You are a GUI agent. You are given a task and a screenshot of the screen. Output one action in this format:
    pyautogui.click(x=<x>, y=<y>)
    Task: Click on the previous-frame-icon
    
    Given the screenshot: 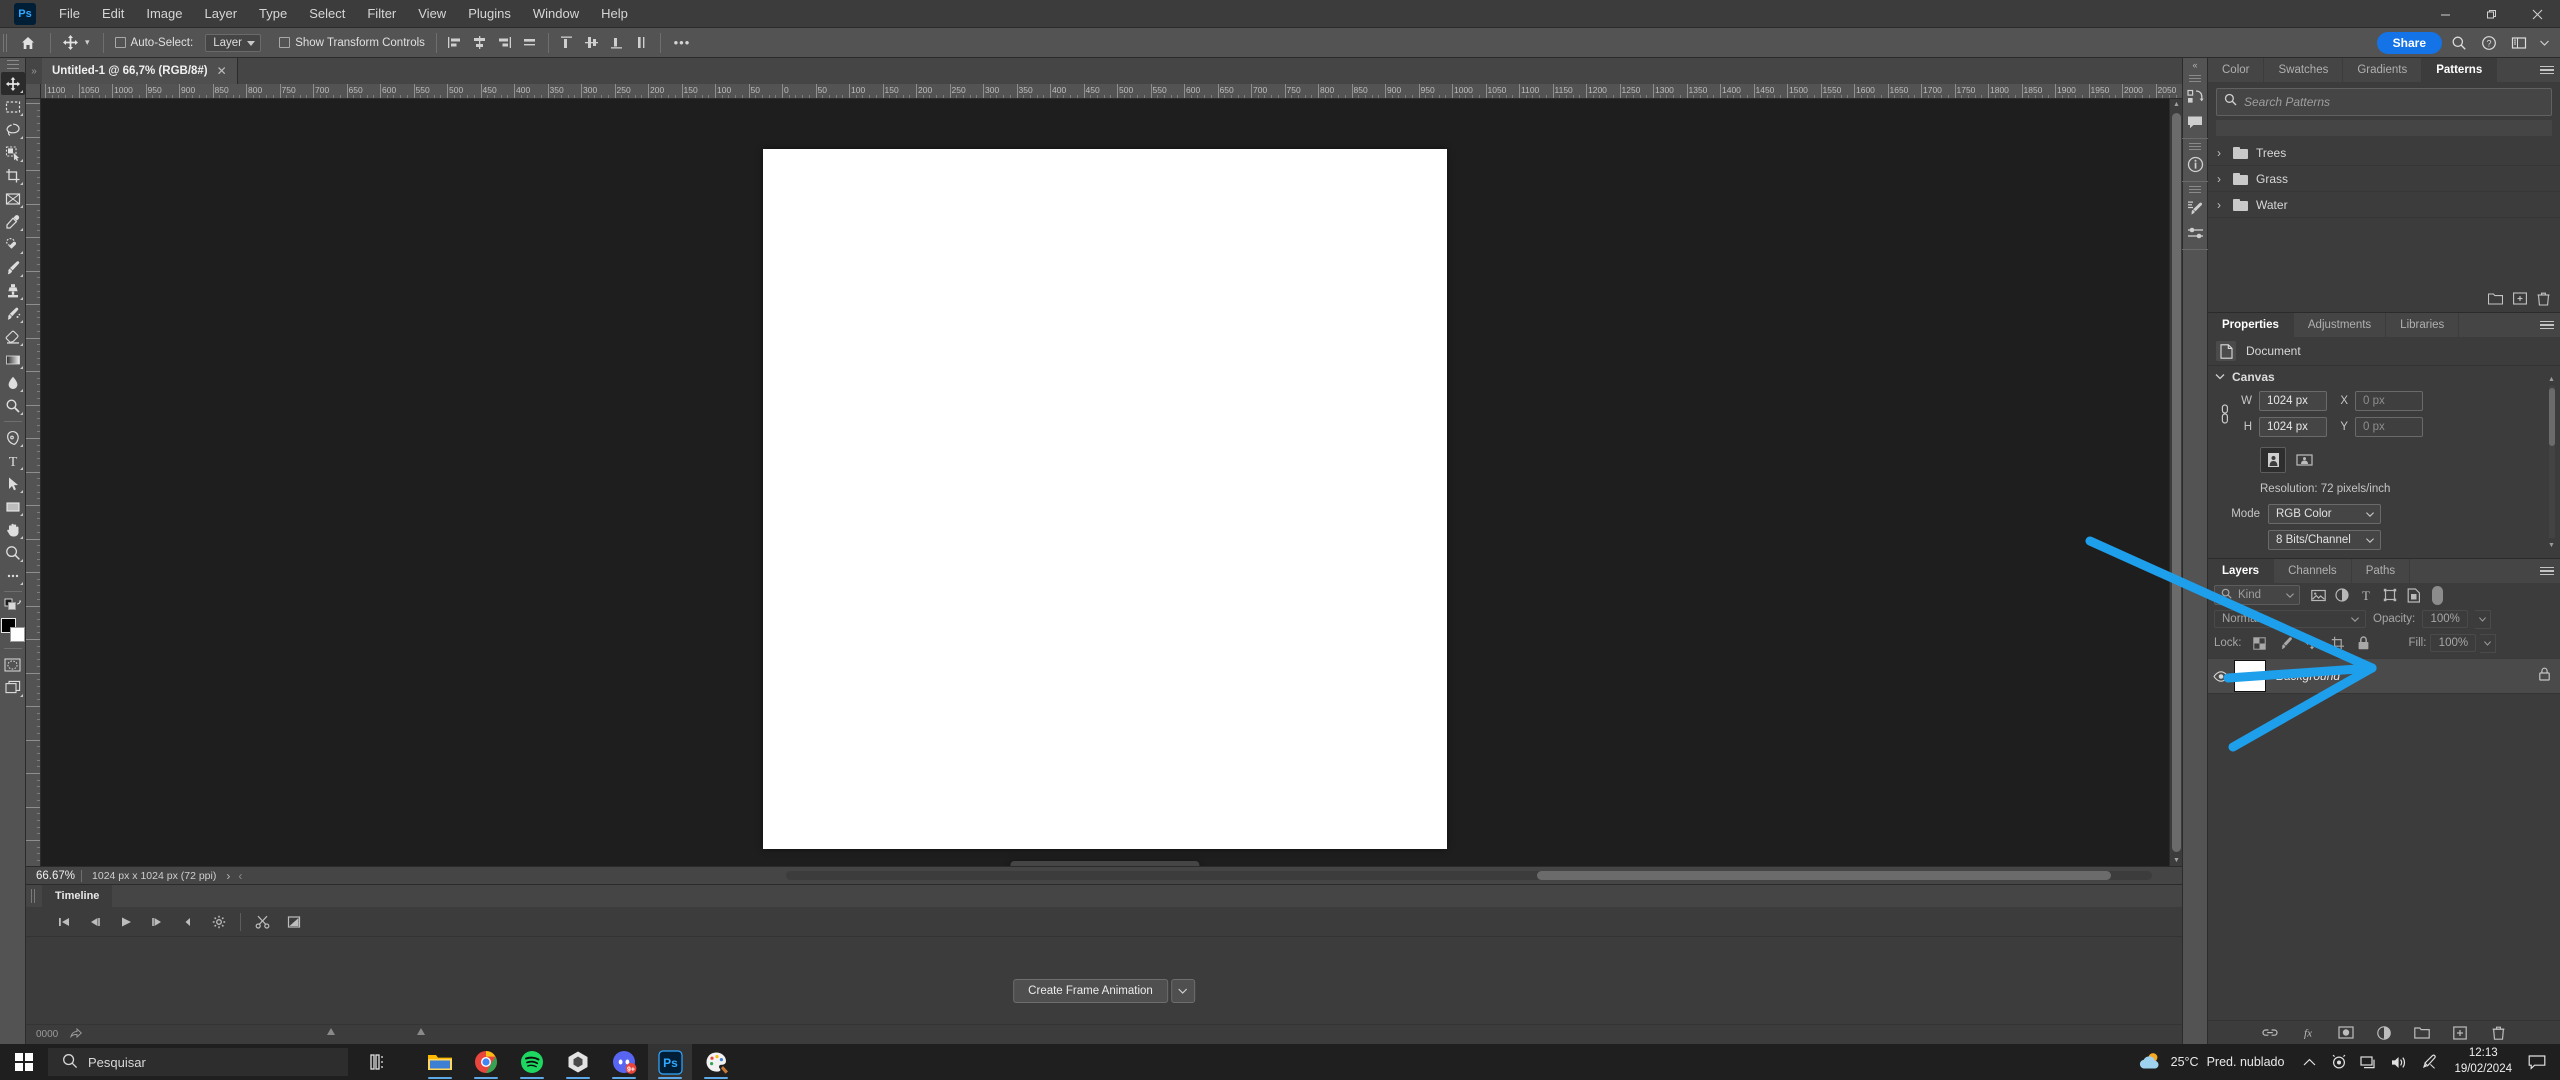 What is the action you would take?
    pyautogui.click(x=94, y=922)
    